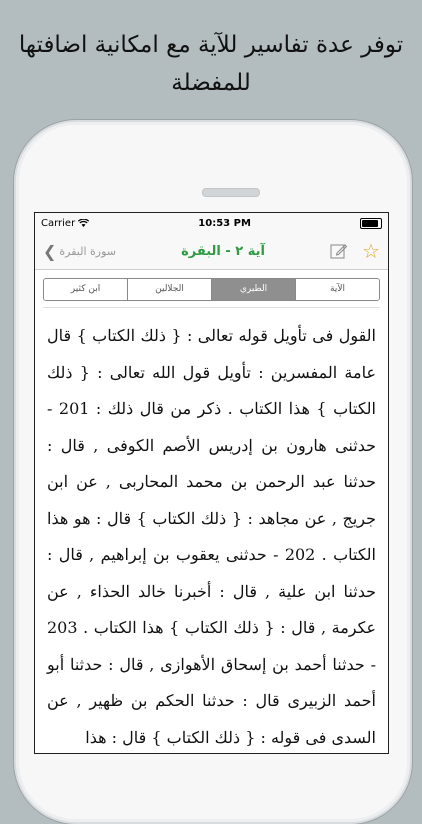 The width and height of the screenshot is (422, 824). I want to click on battery-indicator, so click(370, 223).